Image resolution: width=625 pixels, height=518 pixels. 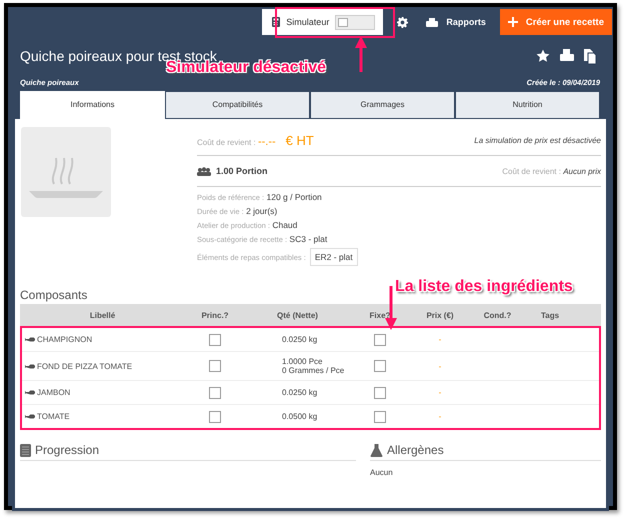 I want to click on column-header: Fixe?, so click(x=380, y=315).